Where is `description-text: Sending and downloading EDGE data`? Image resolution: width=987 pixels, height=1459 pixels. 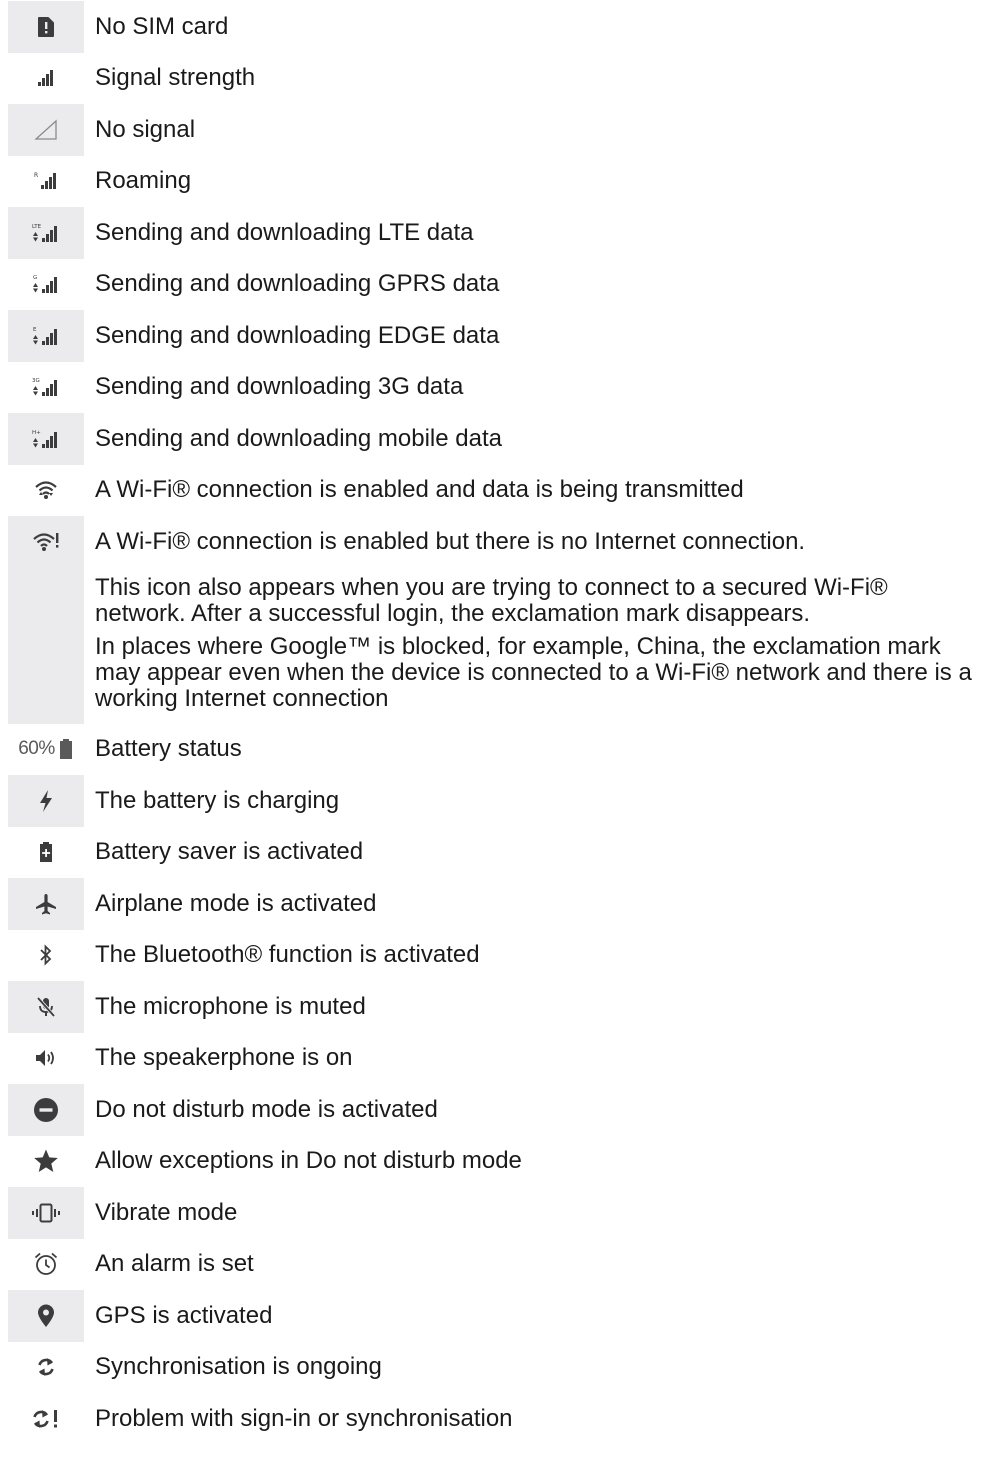 description-text: Sending and downloading EDGE data is located at coordinates (297, 335).